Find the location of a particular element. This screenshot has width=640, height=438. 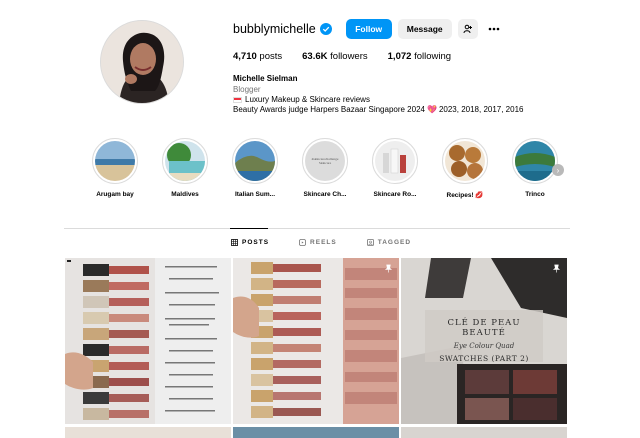

coast-image is located at coordinates (255, 161).